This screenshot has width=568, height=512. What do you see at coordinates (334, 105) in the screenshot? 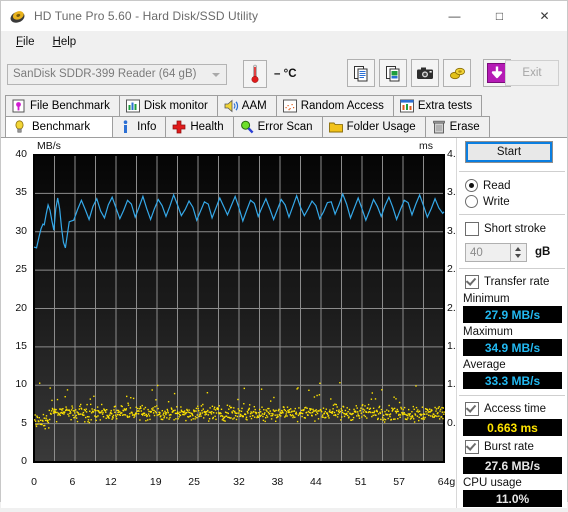
I see `tab-random-access: Random Access` at bounding box center [334, 105].